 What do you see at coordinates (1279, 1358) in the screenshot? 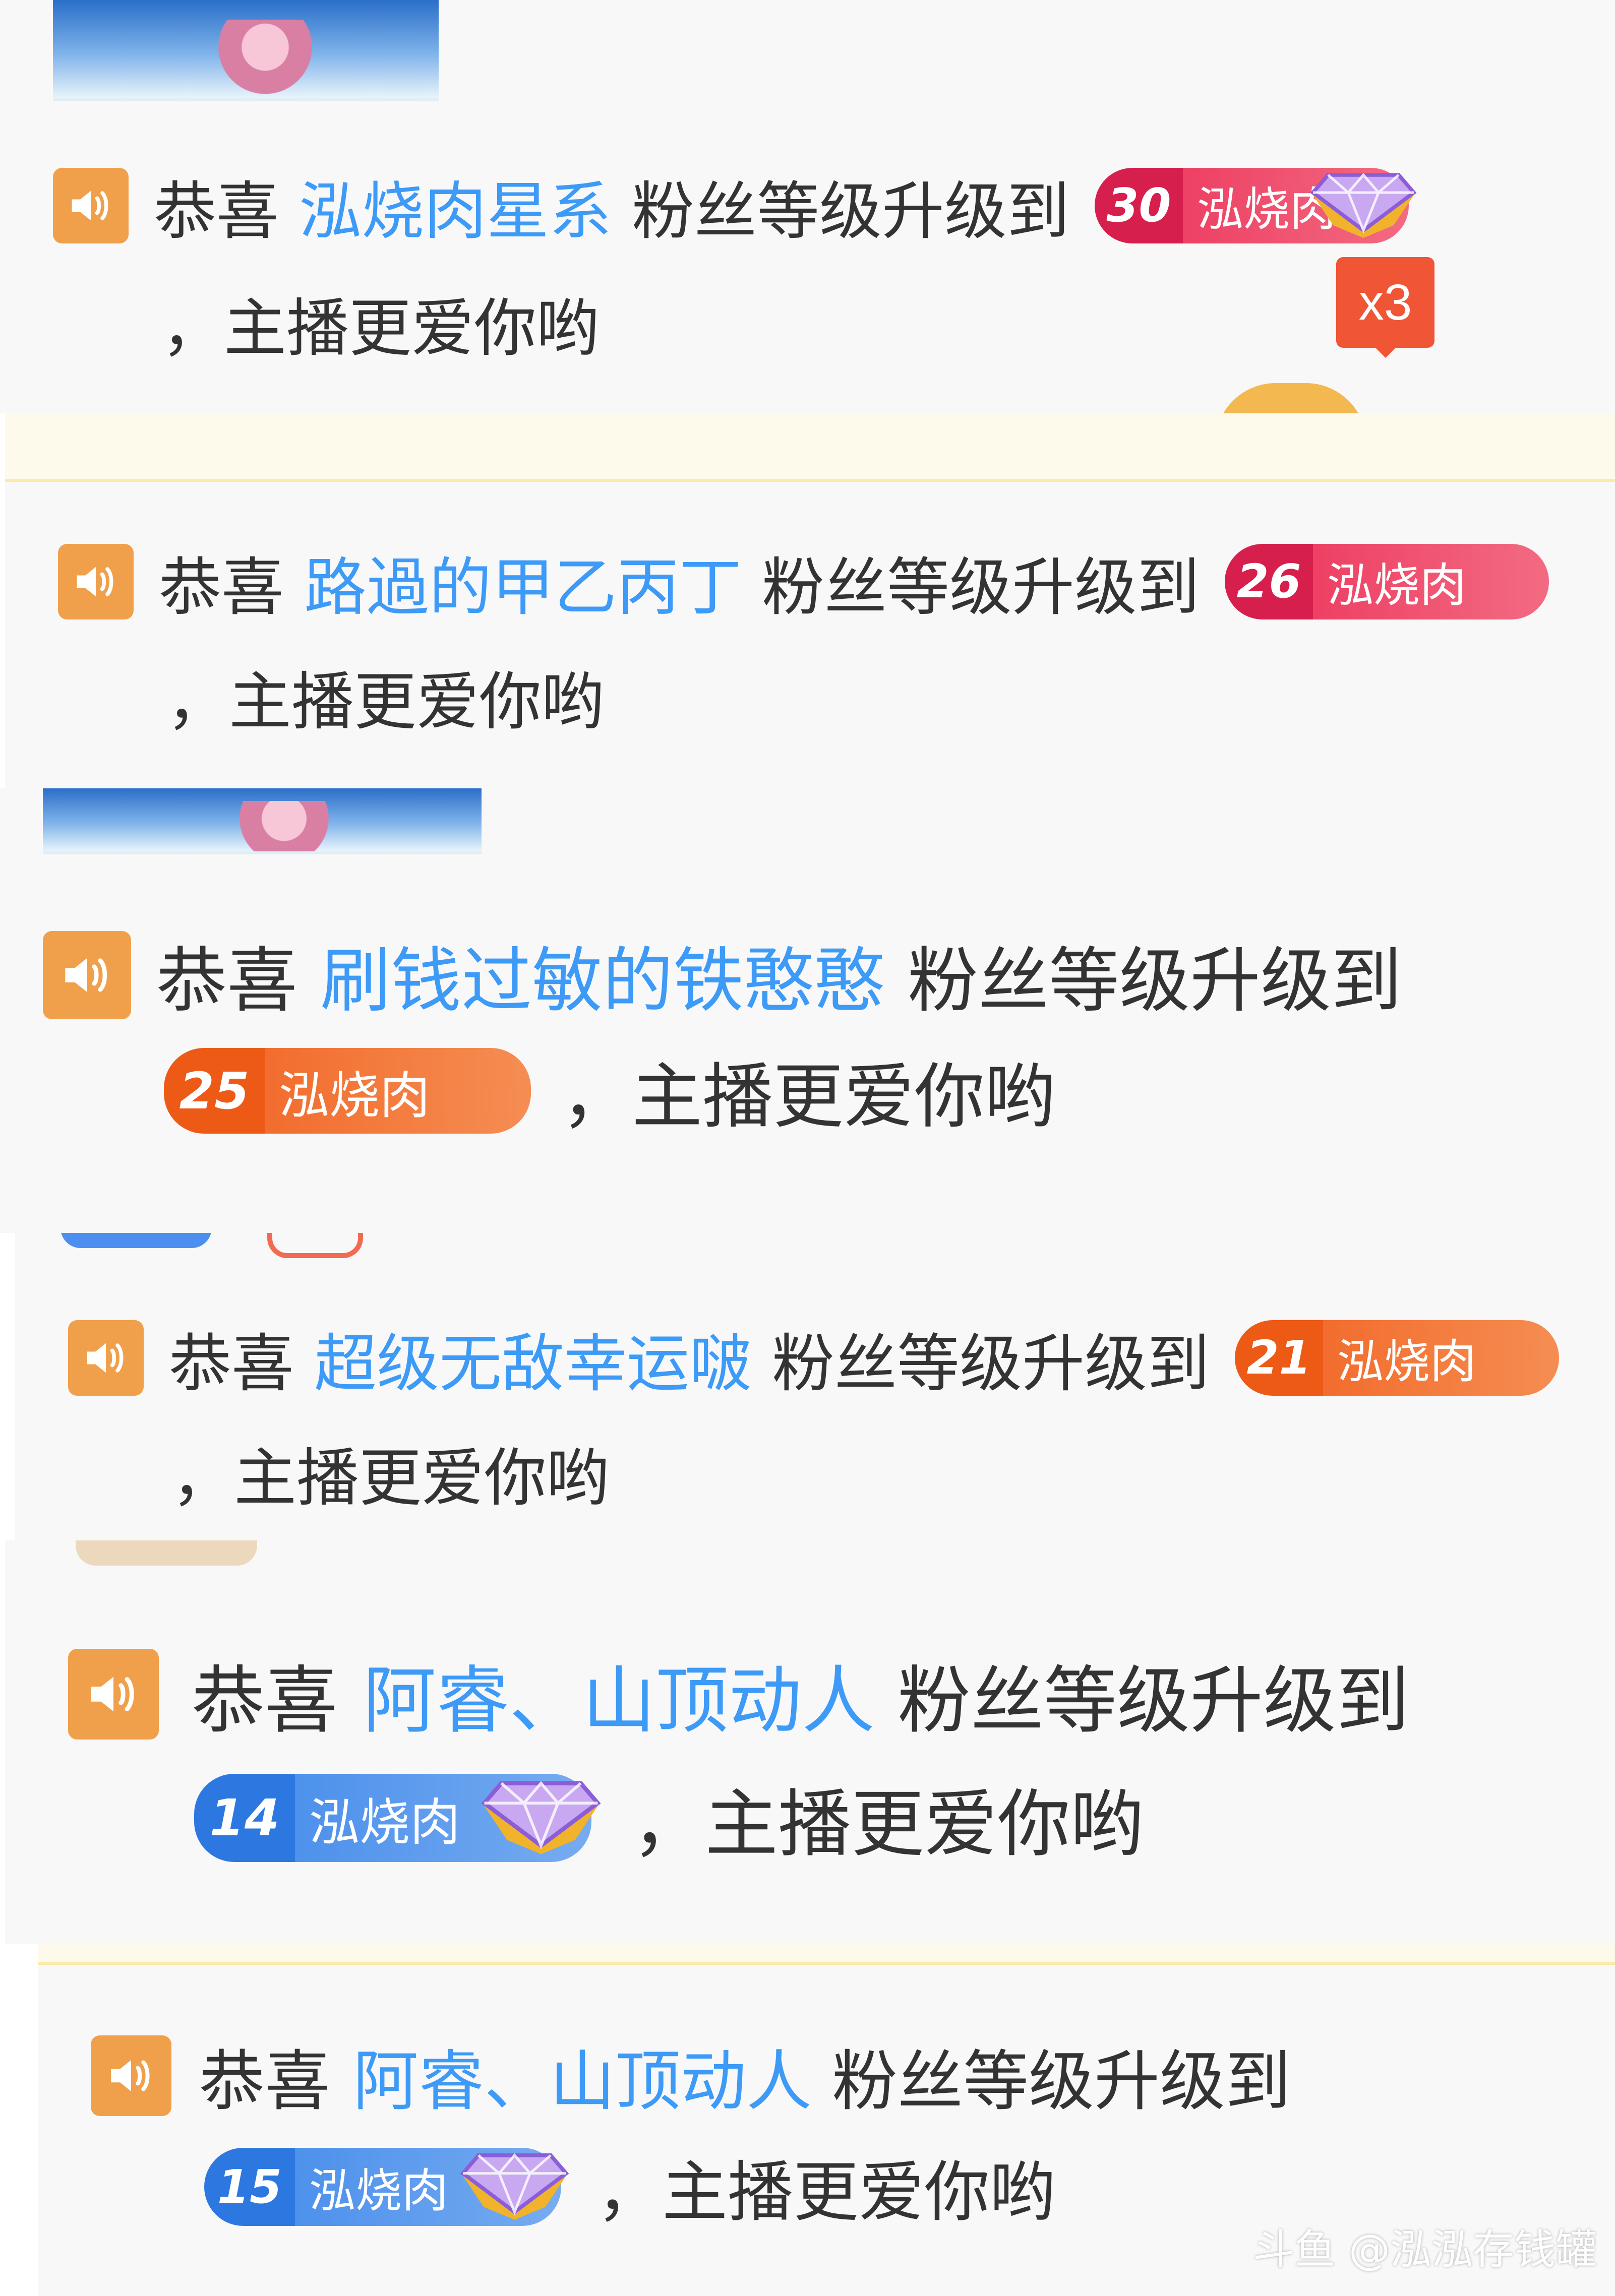
I see `fan-level: 21` at bounding box center [1279, 1358].